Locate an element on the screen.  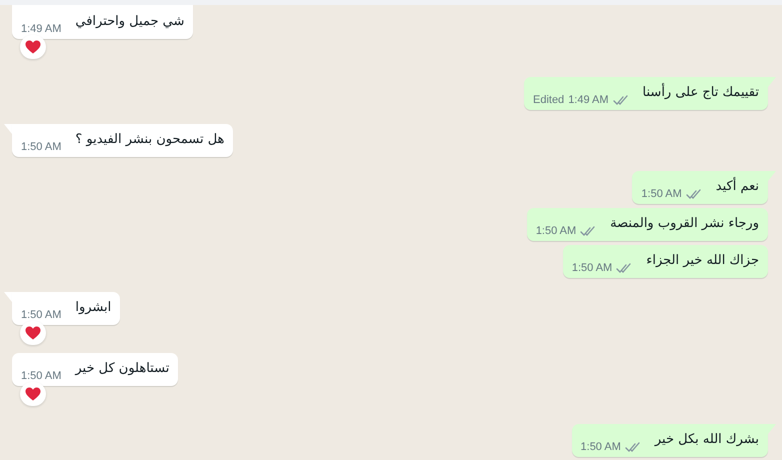
message-text: تستاهلون كل خير is located at coordinates (122, 369).